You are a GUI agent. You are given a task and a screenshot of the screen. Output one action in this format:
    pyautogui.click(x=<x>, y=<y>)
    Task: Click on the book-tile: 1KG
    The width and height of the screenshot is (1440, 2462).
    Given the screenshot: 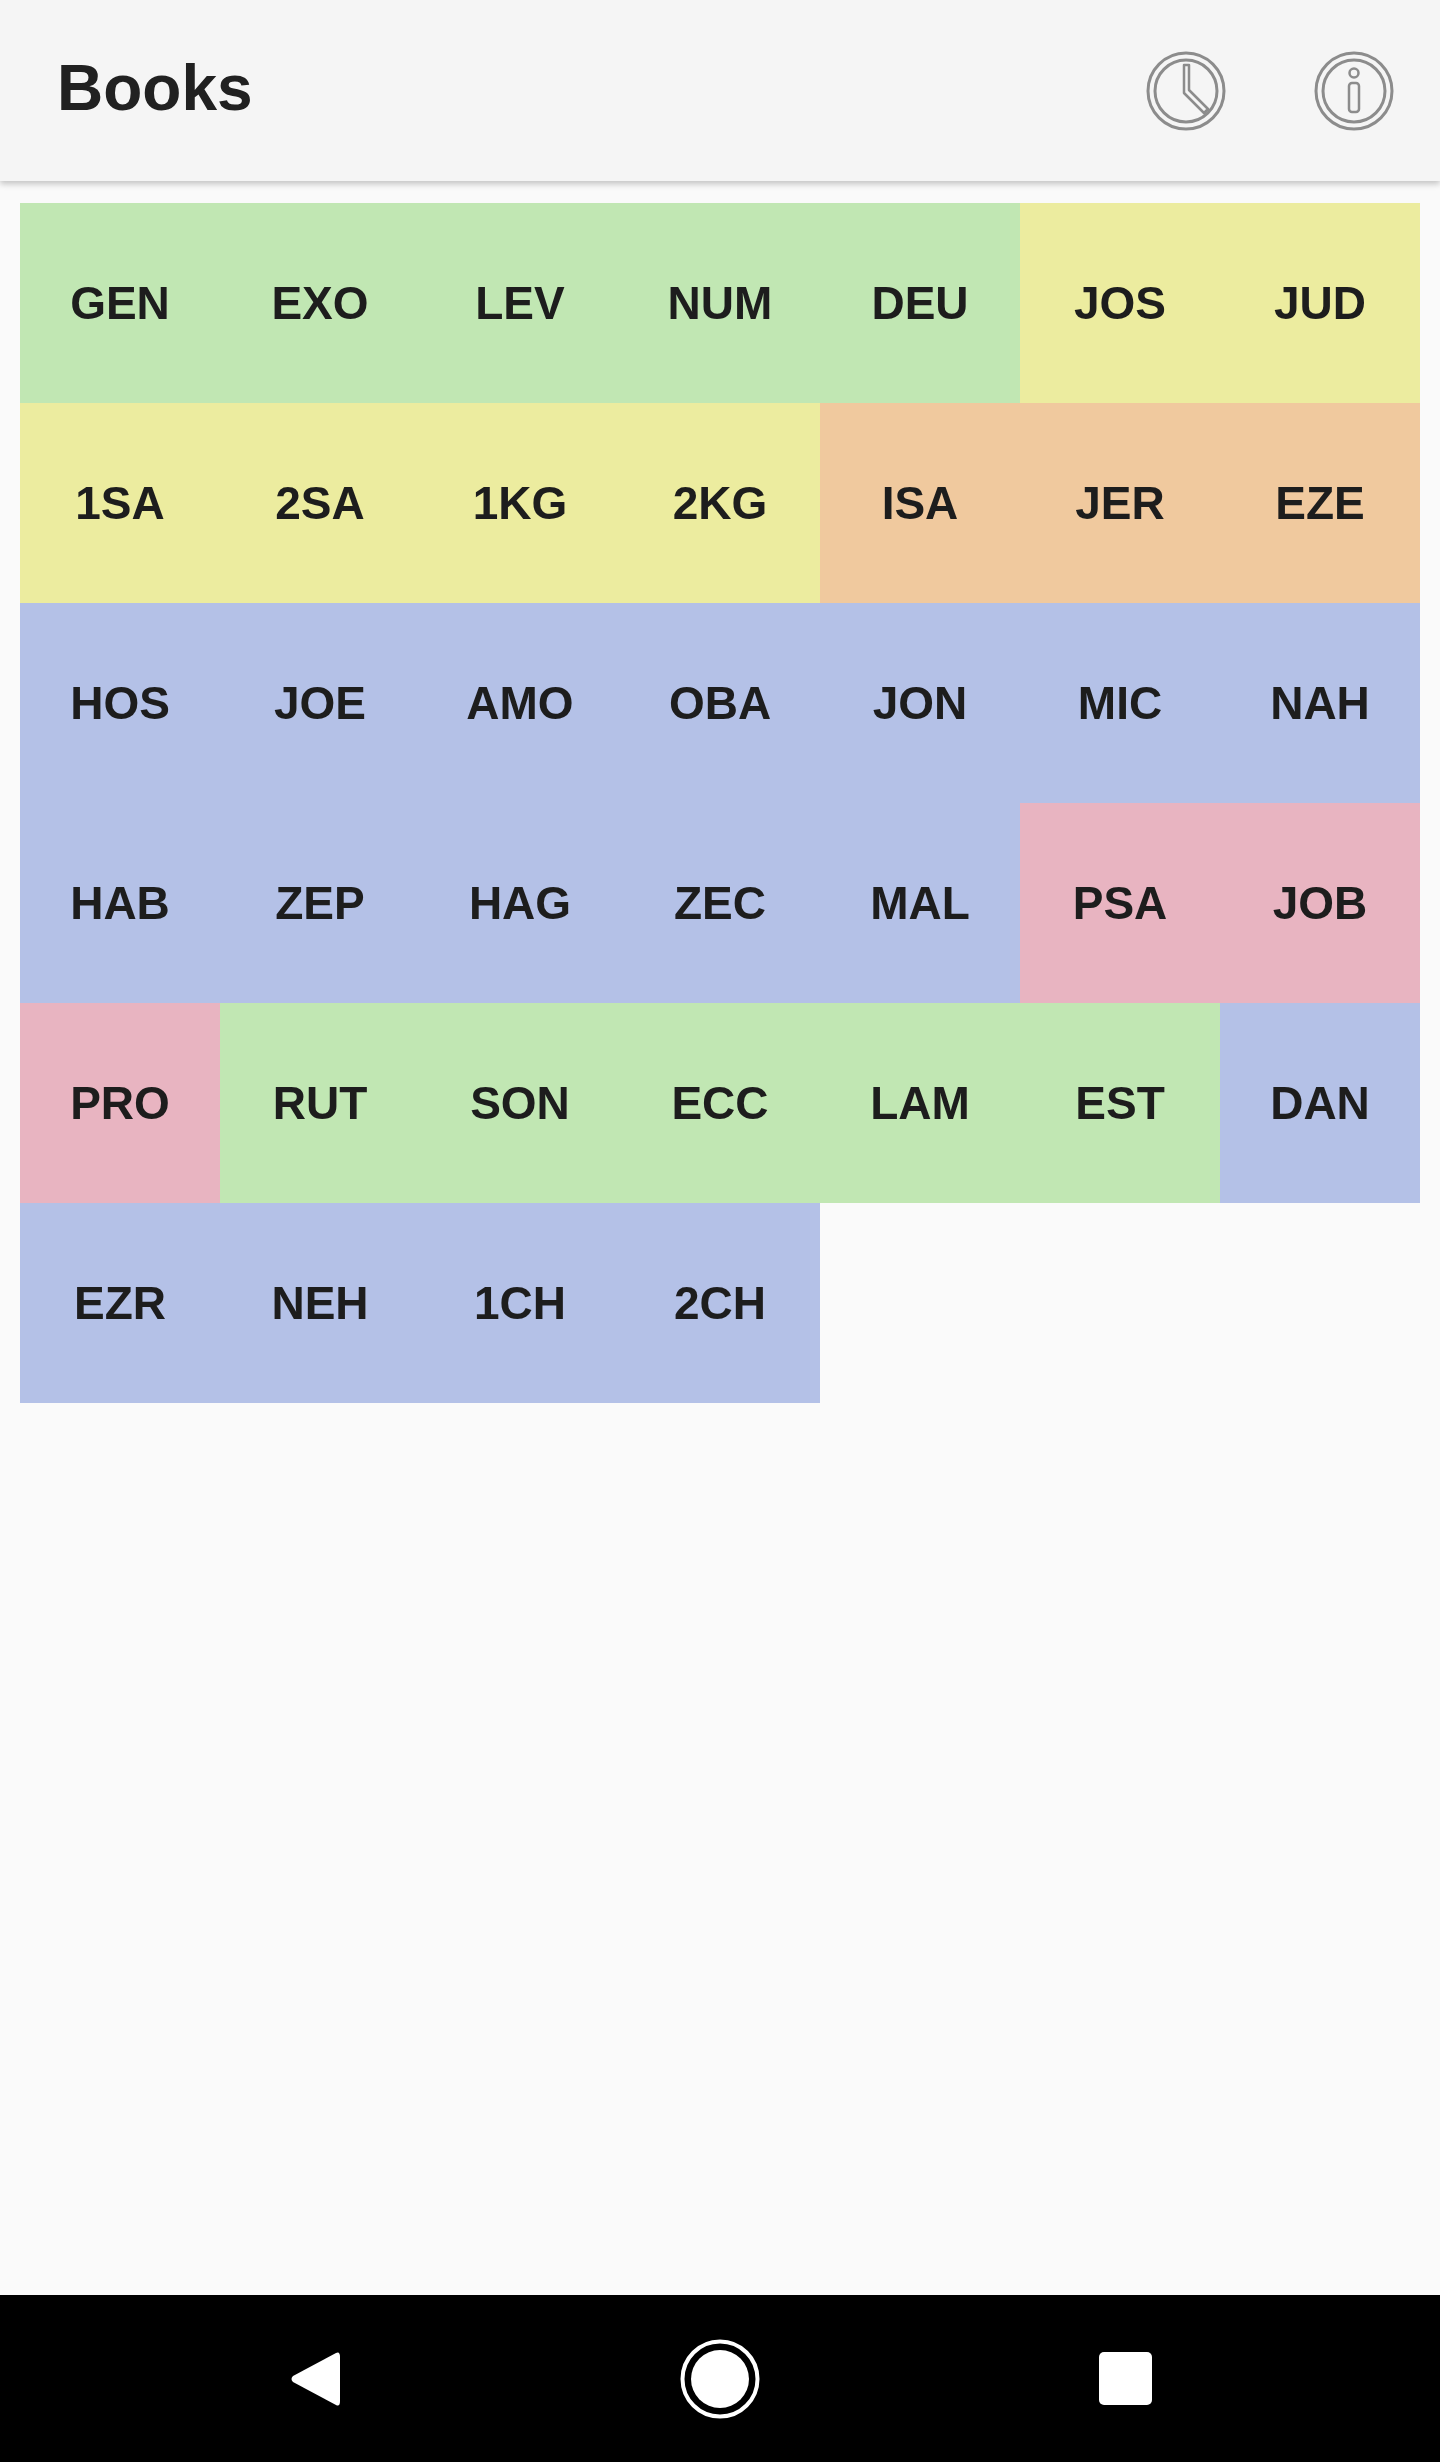 What is the action you would take?
    pyautogui.click(x=520, y=503)
    